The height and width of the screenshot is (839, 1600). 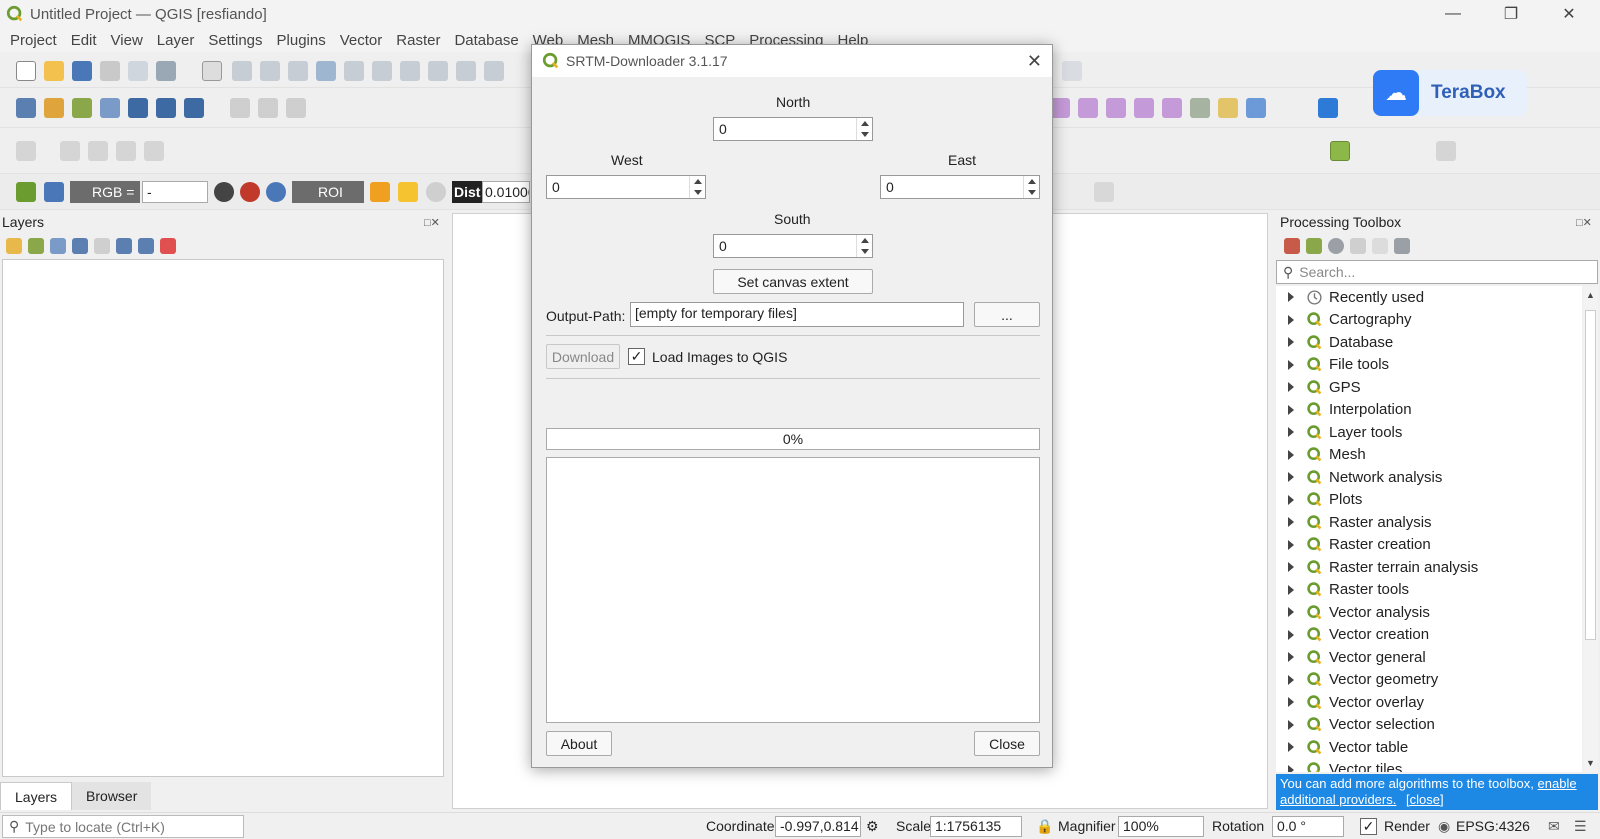 What do you see at coordinates (697, 187) in the screenshot?
I see `west-stepper` at bounding box center [697, 187].